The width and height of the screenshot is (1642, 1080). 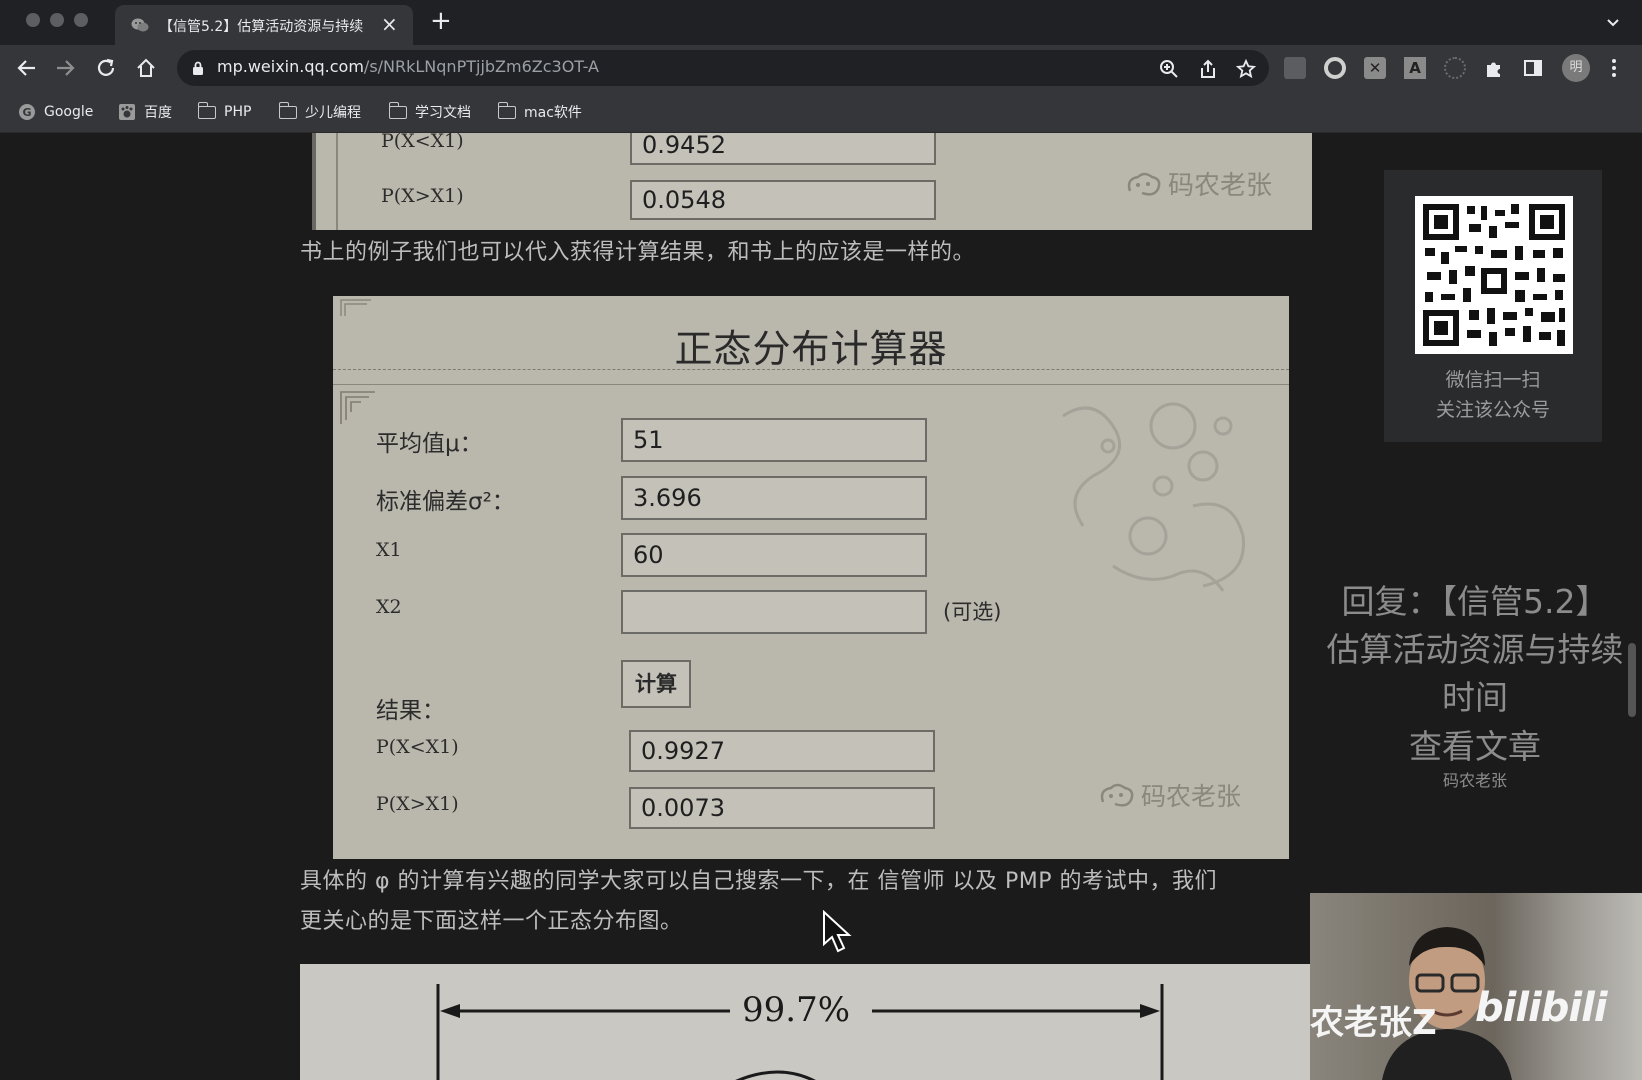 What do you see at coordinates (224, 112) in the screenshot?
I see `bookmark-php: PHP` at bounding box center [224, 112].